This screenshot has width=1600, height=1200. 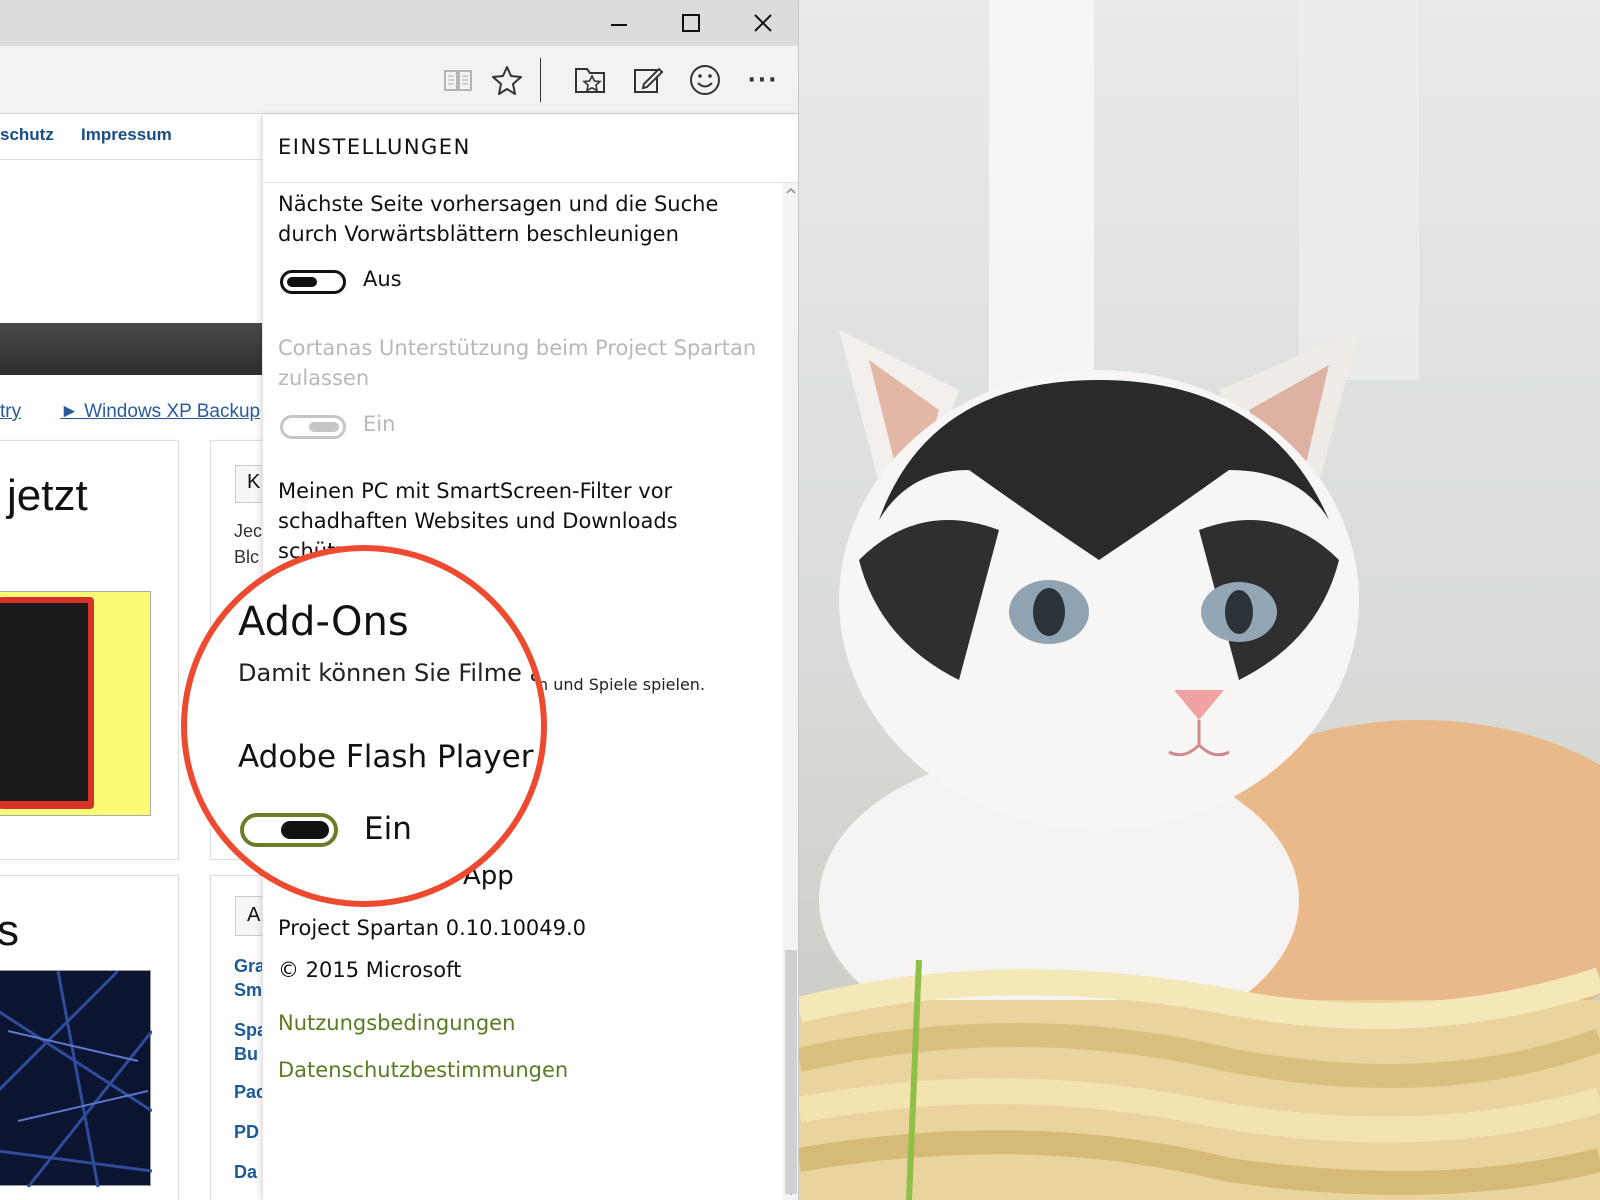 I want to click on hub-button, so click(x=590, y=80).